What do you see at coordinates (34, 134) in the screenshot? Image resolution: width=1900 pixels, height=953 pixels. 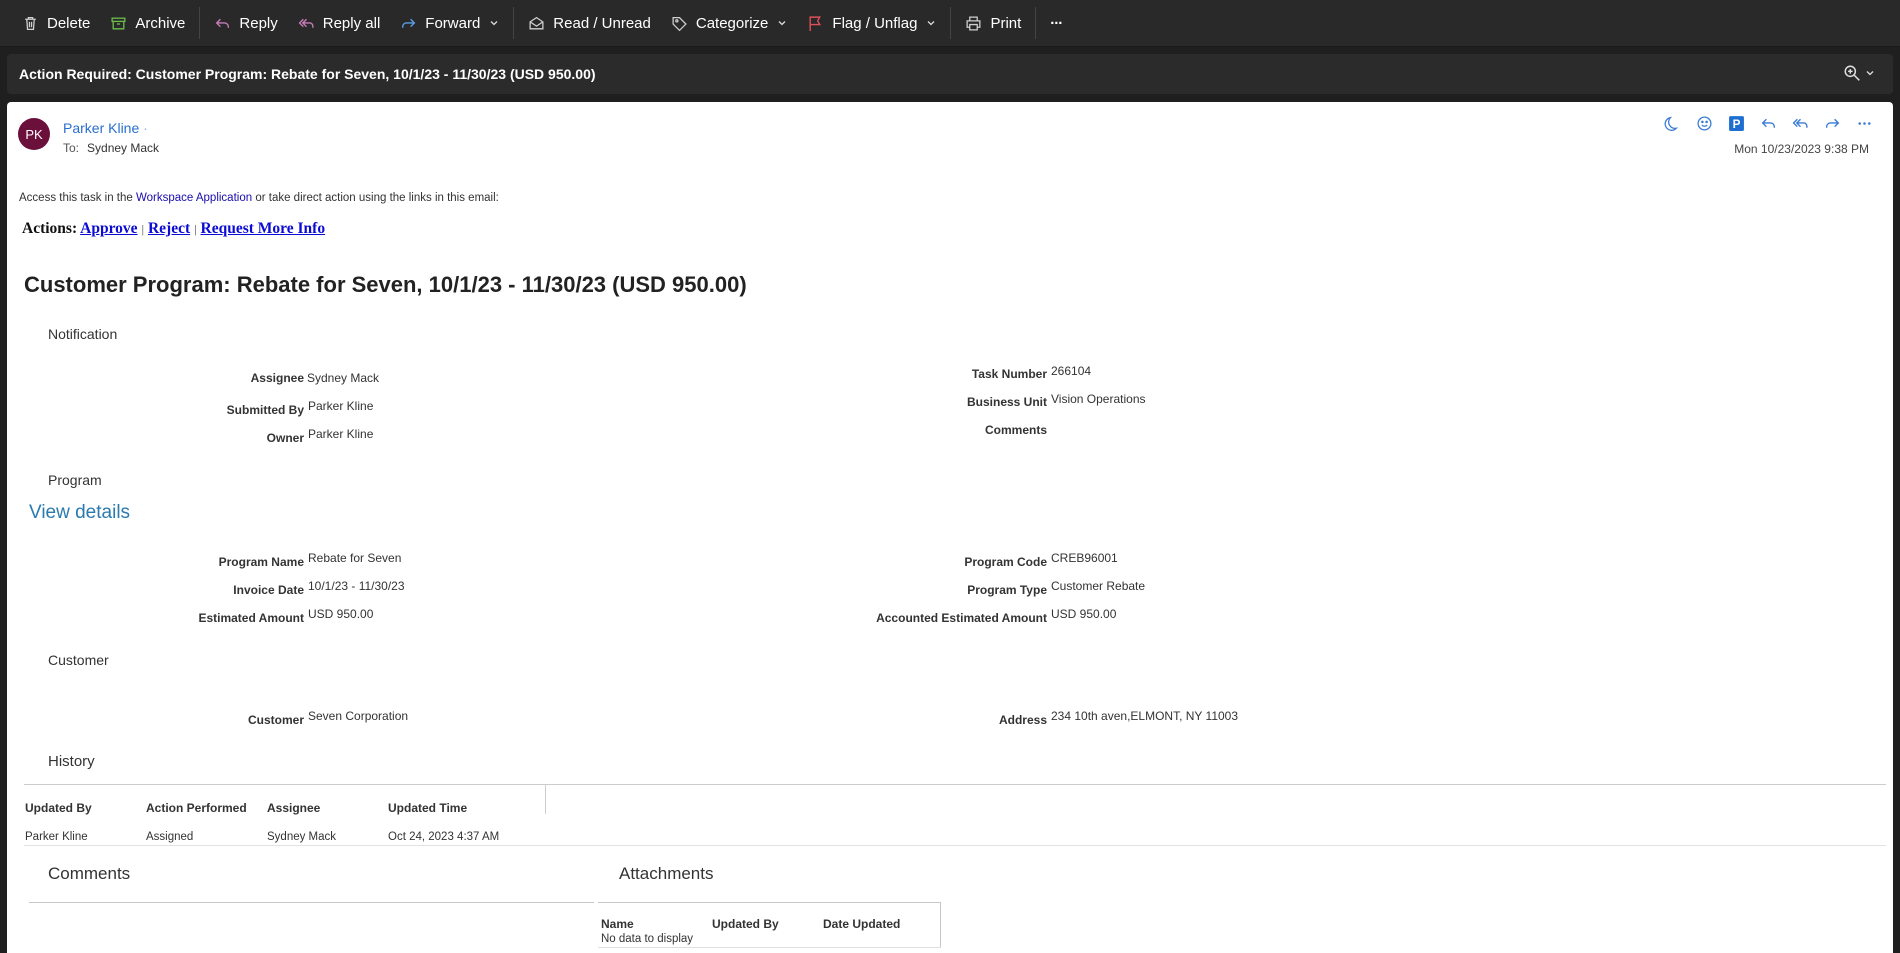 I see `avatar: PK` at bounding box center [34, 134].